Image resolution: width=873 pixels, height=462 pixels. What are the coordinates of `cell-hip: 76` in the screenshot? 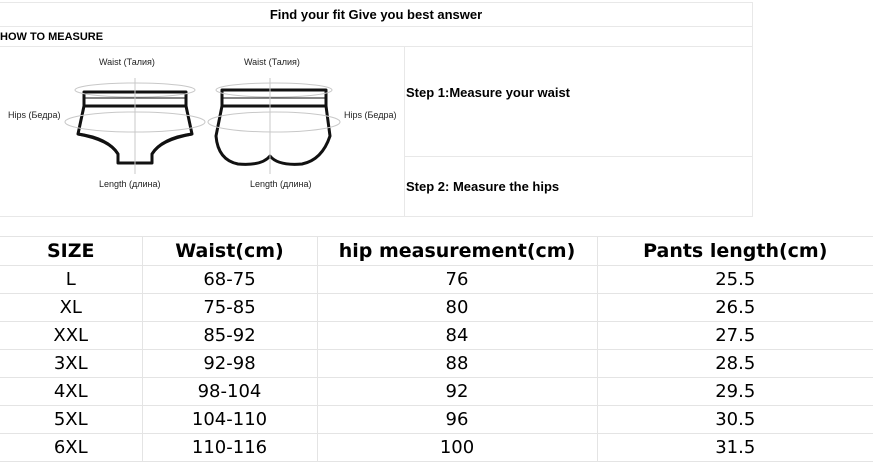 It's located at (457, 279).